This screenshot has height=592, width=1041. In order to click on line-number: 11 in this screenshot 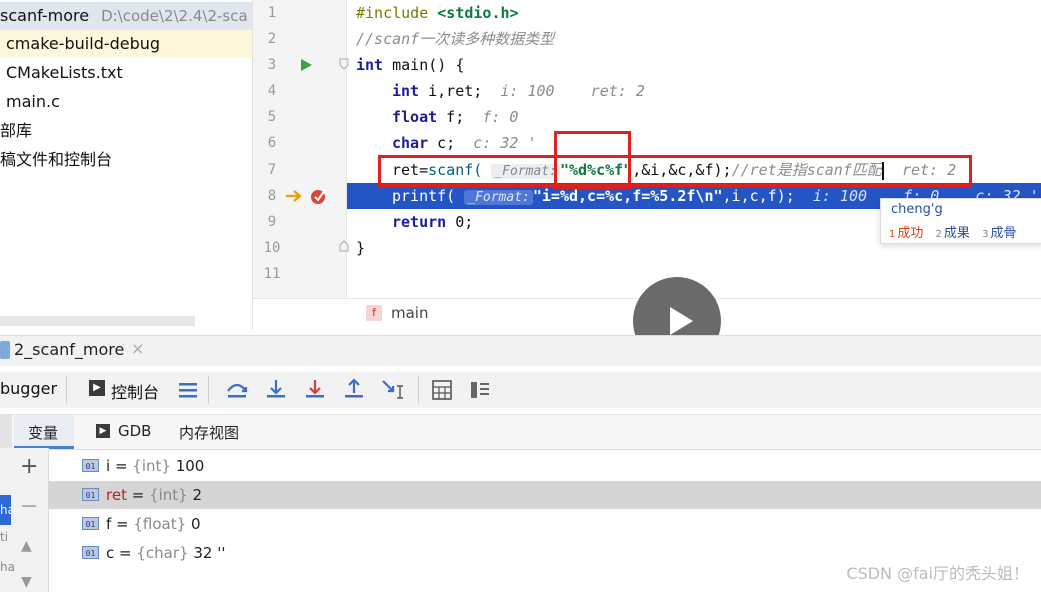, I will do `click(272, 274)`.